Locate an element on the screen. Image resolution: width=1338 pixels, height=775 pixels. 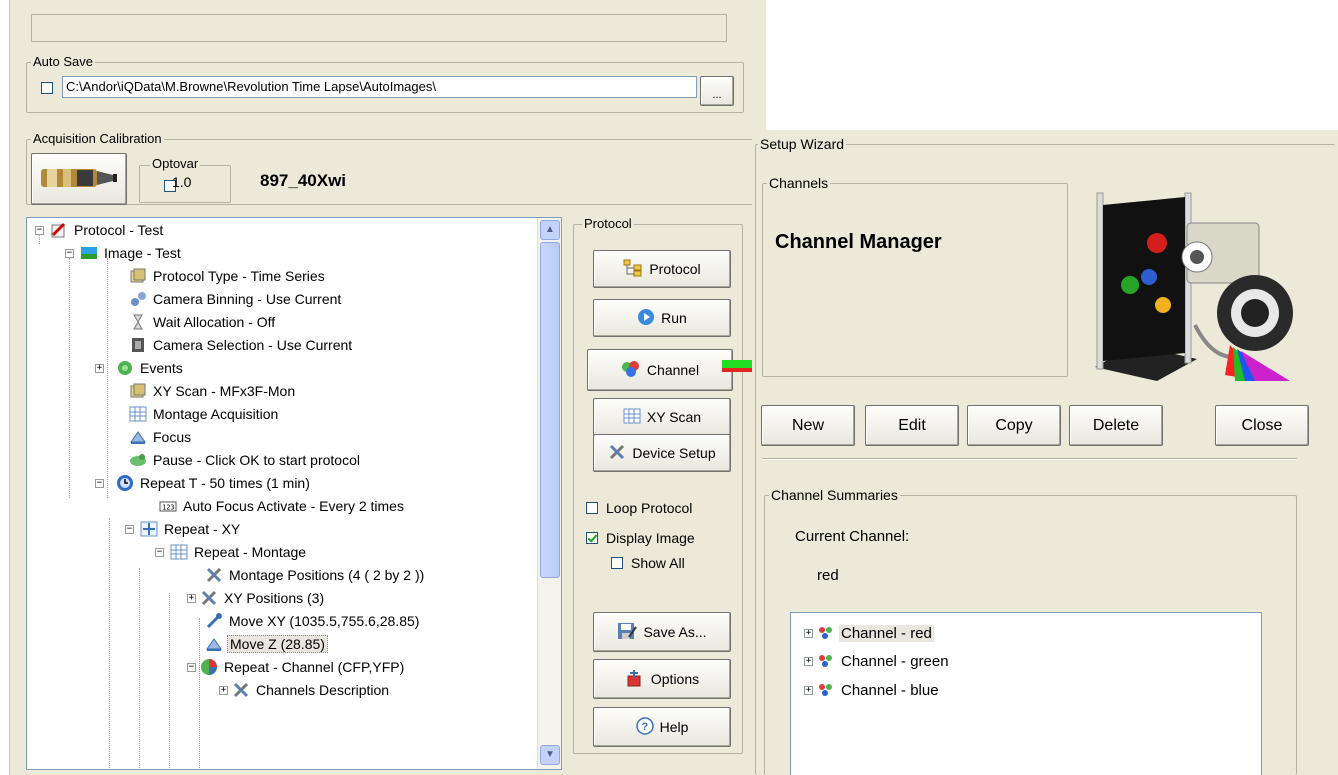
copy-channel-button: Copy is located at coordinates (1014, 425).